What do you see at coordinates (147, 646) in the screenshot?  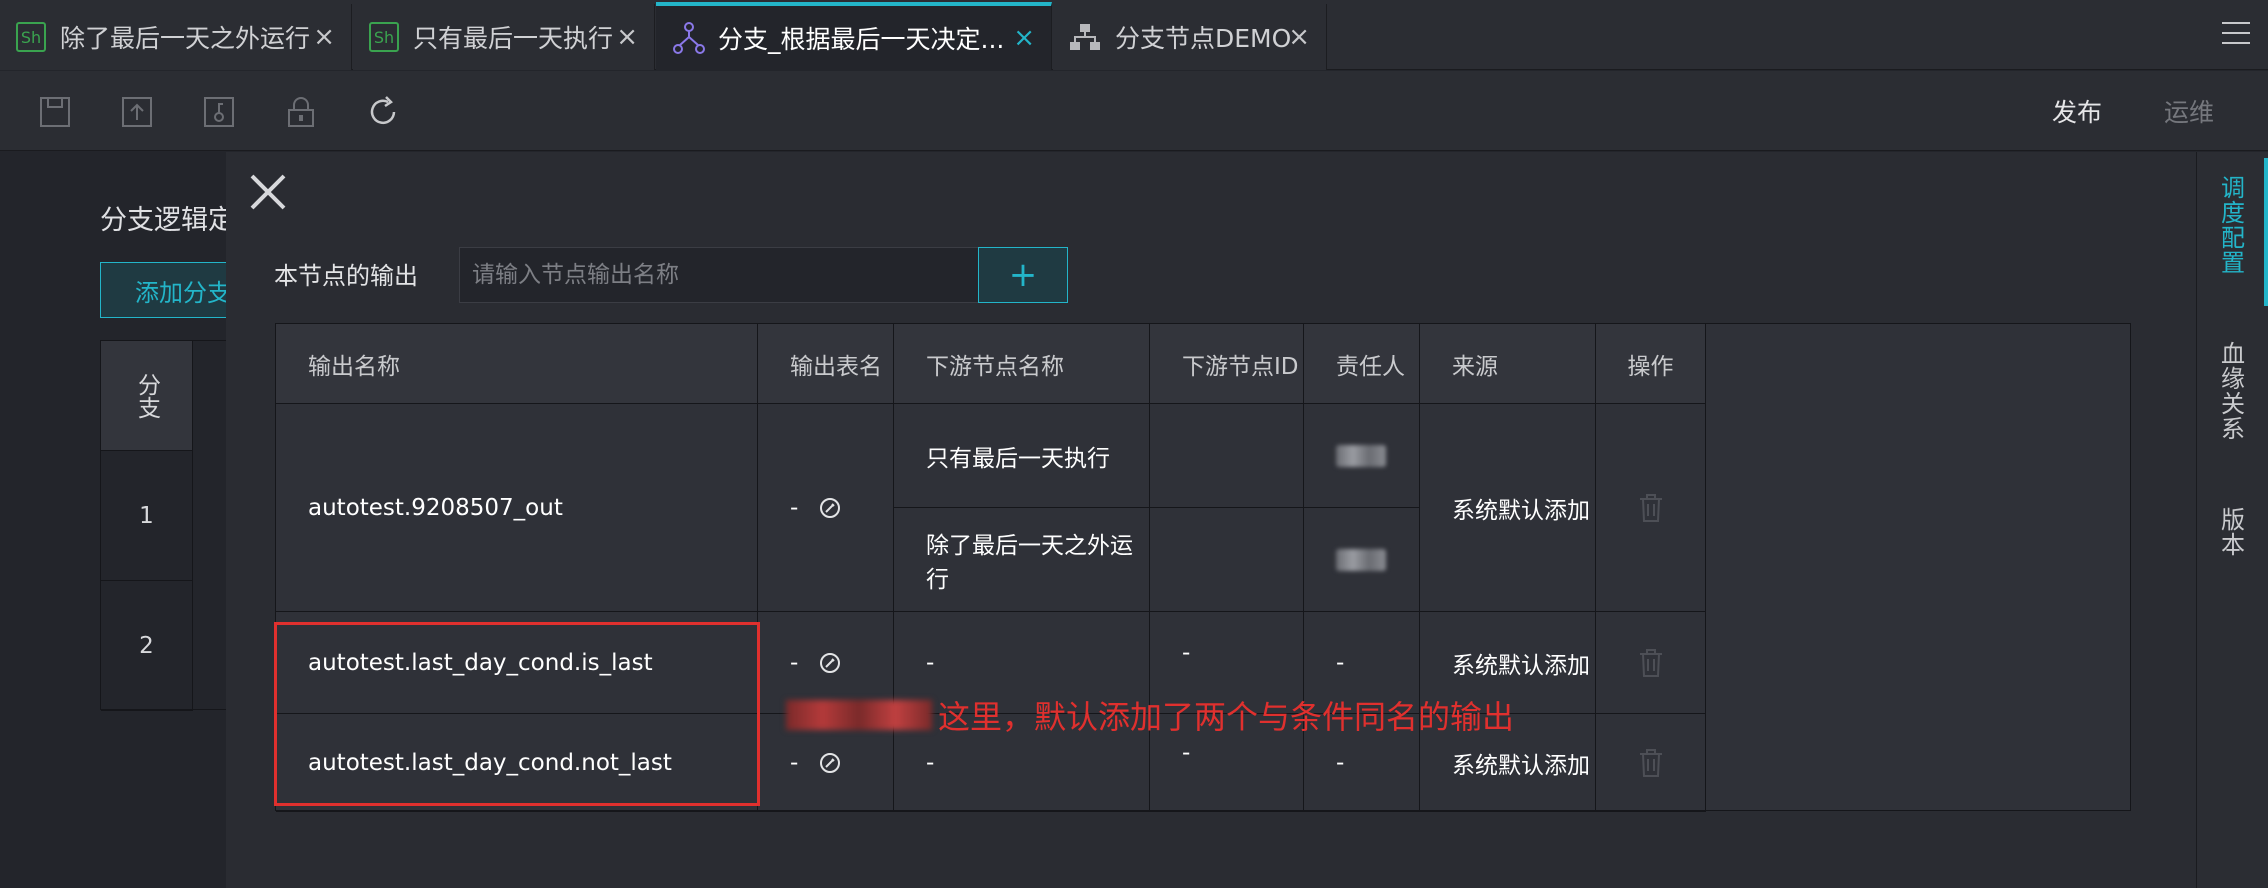 I see `branch-row: 2` at bounding box center [147, 646].